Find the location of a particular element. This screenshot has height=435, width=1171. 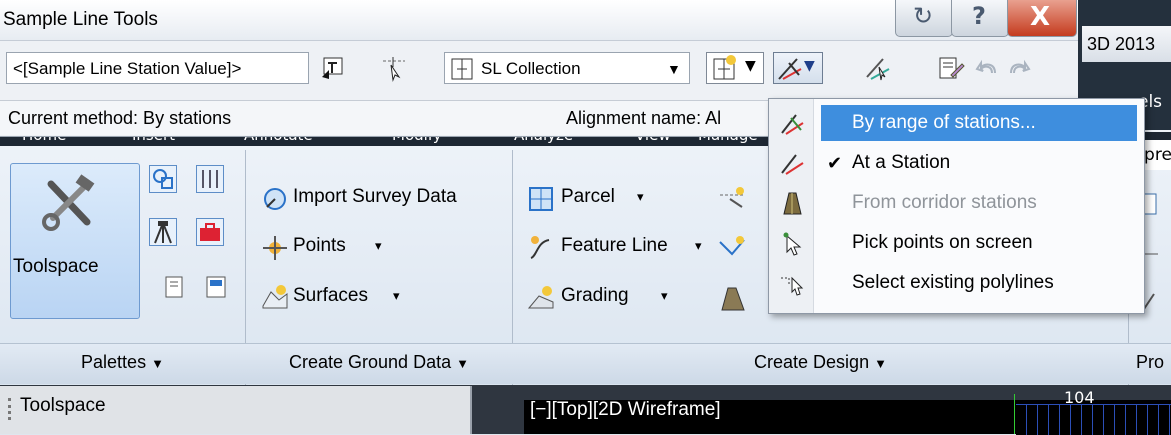

surfaces-button: Surfaces ▾ is located at coordinates (339, 298).